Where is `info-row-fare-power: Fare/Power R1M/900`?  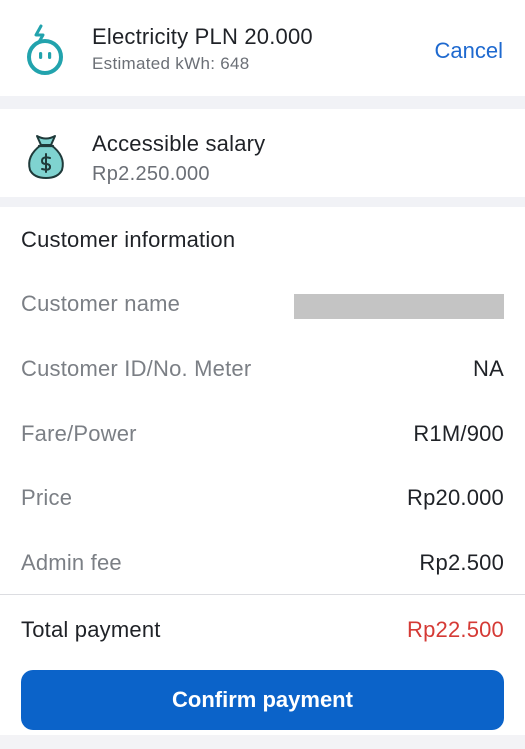
info-row-fare-power: Fare/Power R1M/900 is located at coordinates (262, 436).